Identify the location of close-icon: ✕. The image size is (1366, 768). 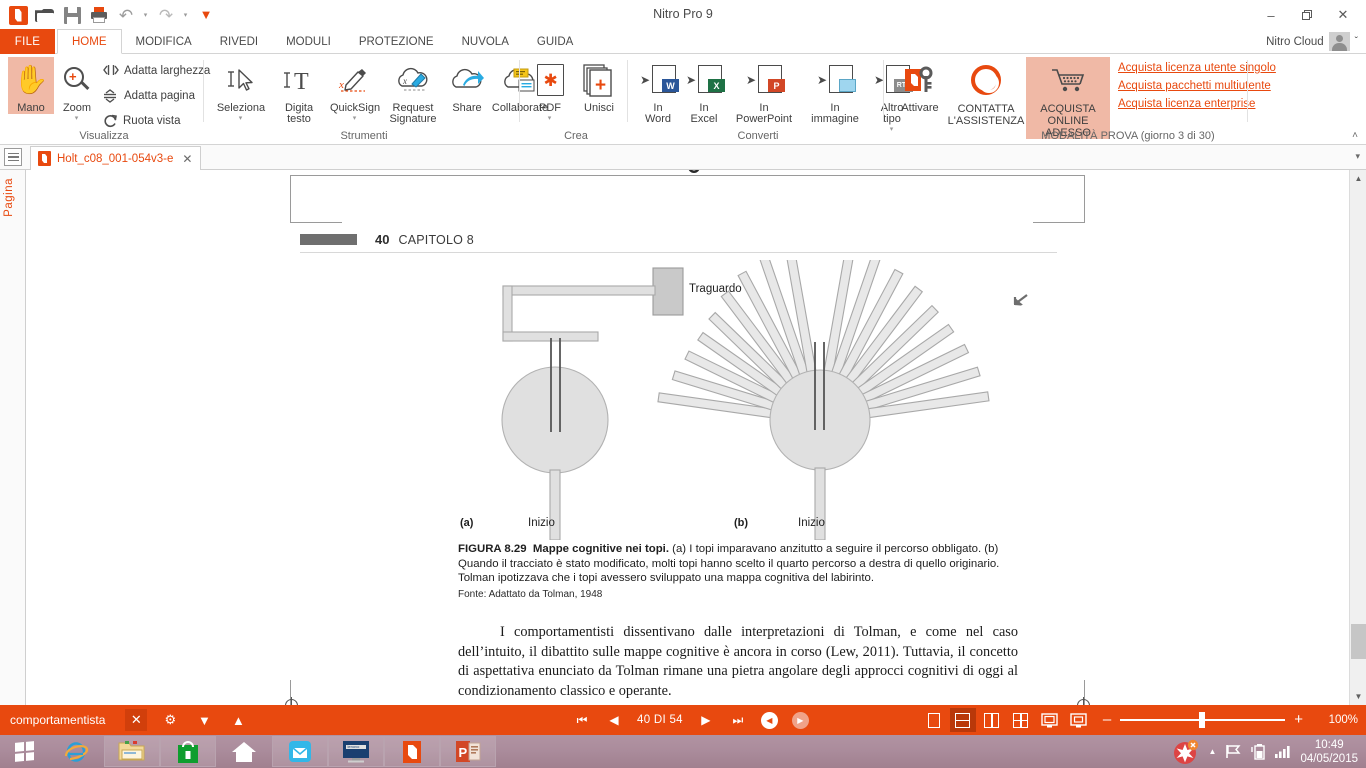
(187, 159).